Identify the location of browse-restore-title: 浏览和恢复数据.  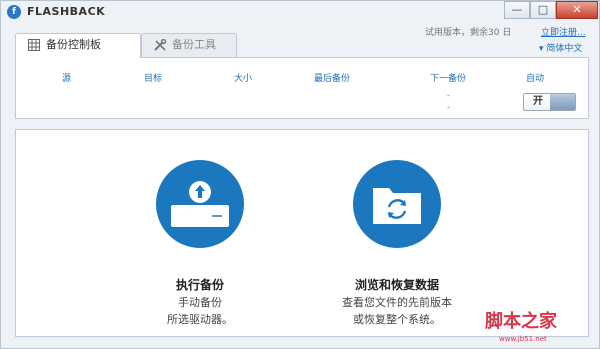
(397, 284).